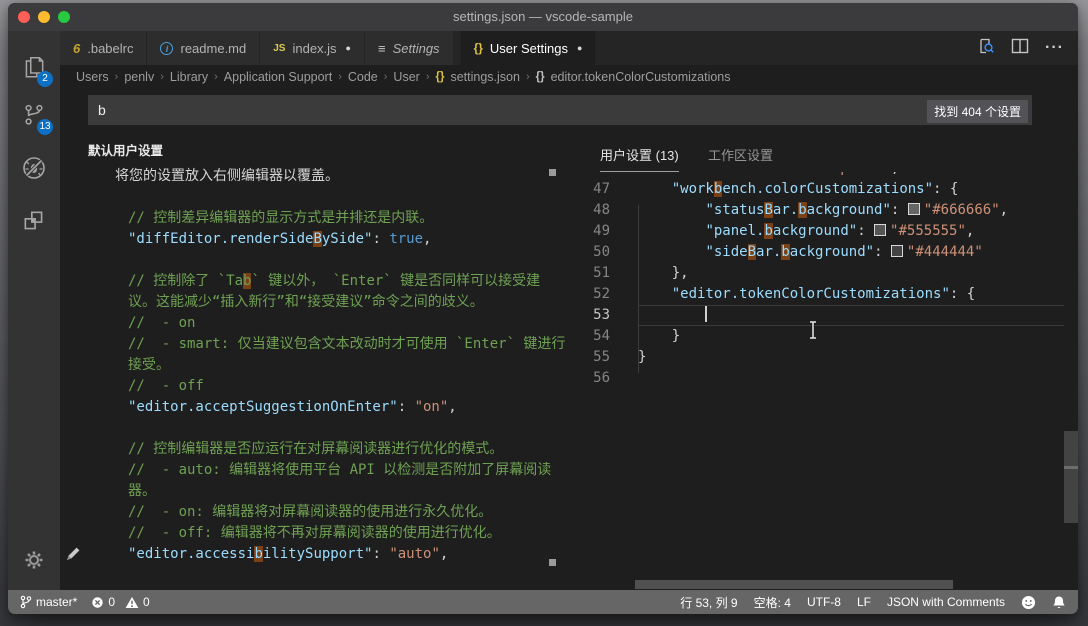 Image resolution: width=1088 pixels, height=626 pixels. Describe the element at coordinates (821, 357) in the screenshot. I see `code-line: 55}` at that location.